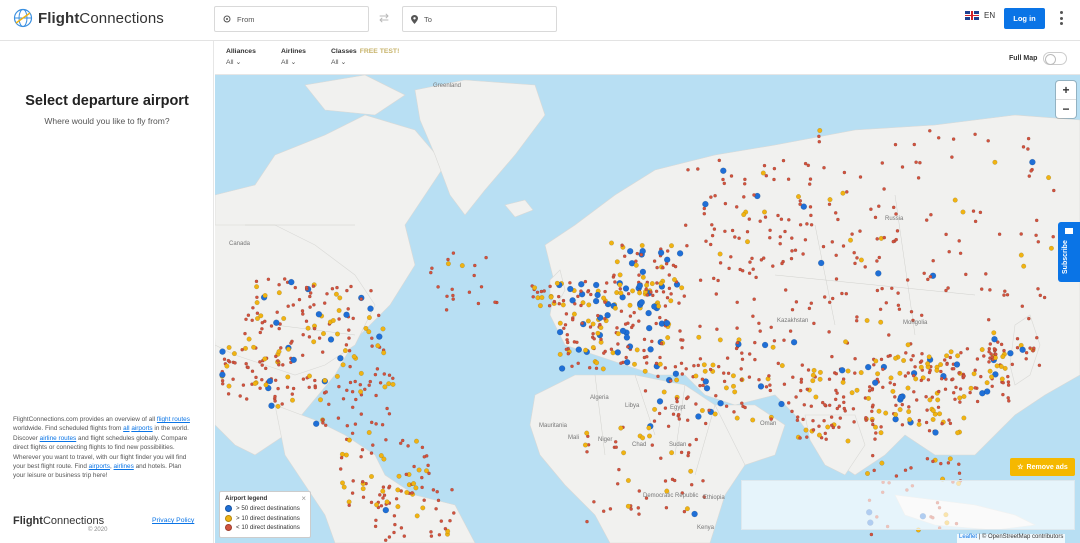 This screenshot has height=543, width=1080. I want to click on all-airports-link: all, so click(126, 428).